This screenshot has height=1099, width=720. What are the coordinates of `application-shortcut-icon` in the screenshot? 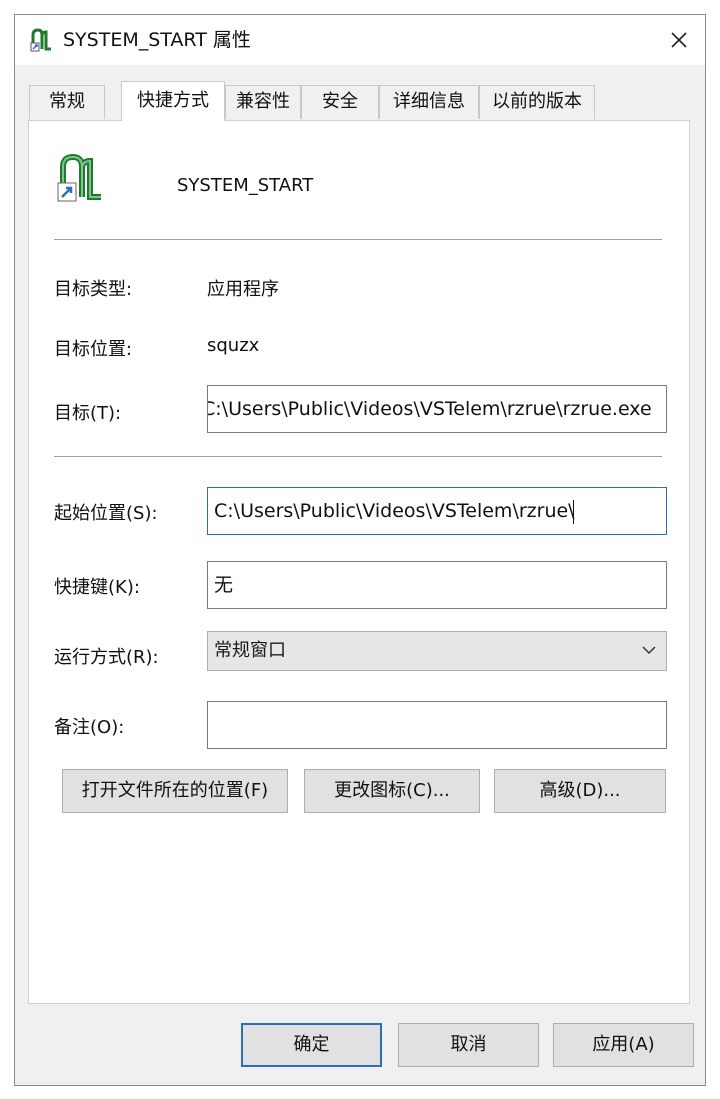 It's located at (82, 178).